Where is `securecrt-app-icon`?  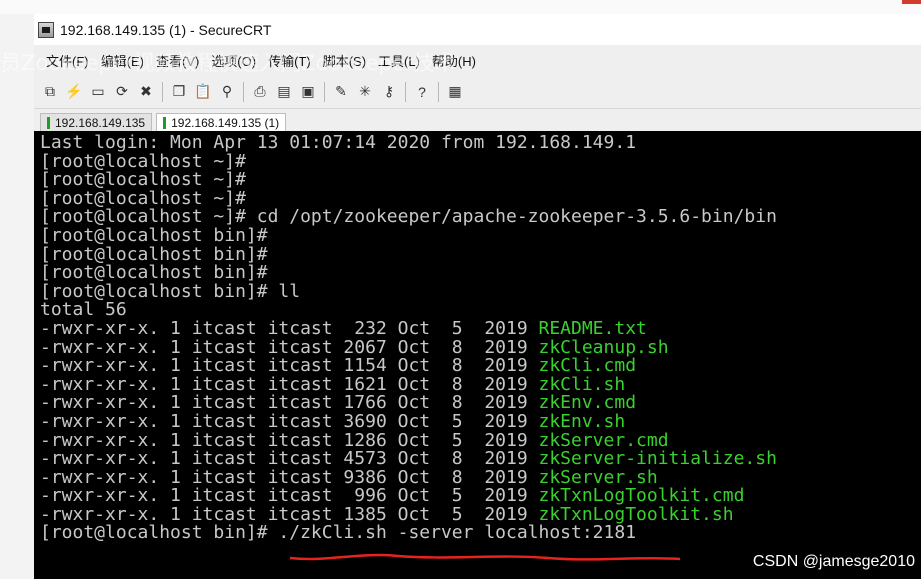 securecrt-app-icon is located at coordinates (46, 29).